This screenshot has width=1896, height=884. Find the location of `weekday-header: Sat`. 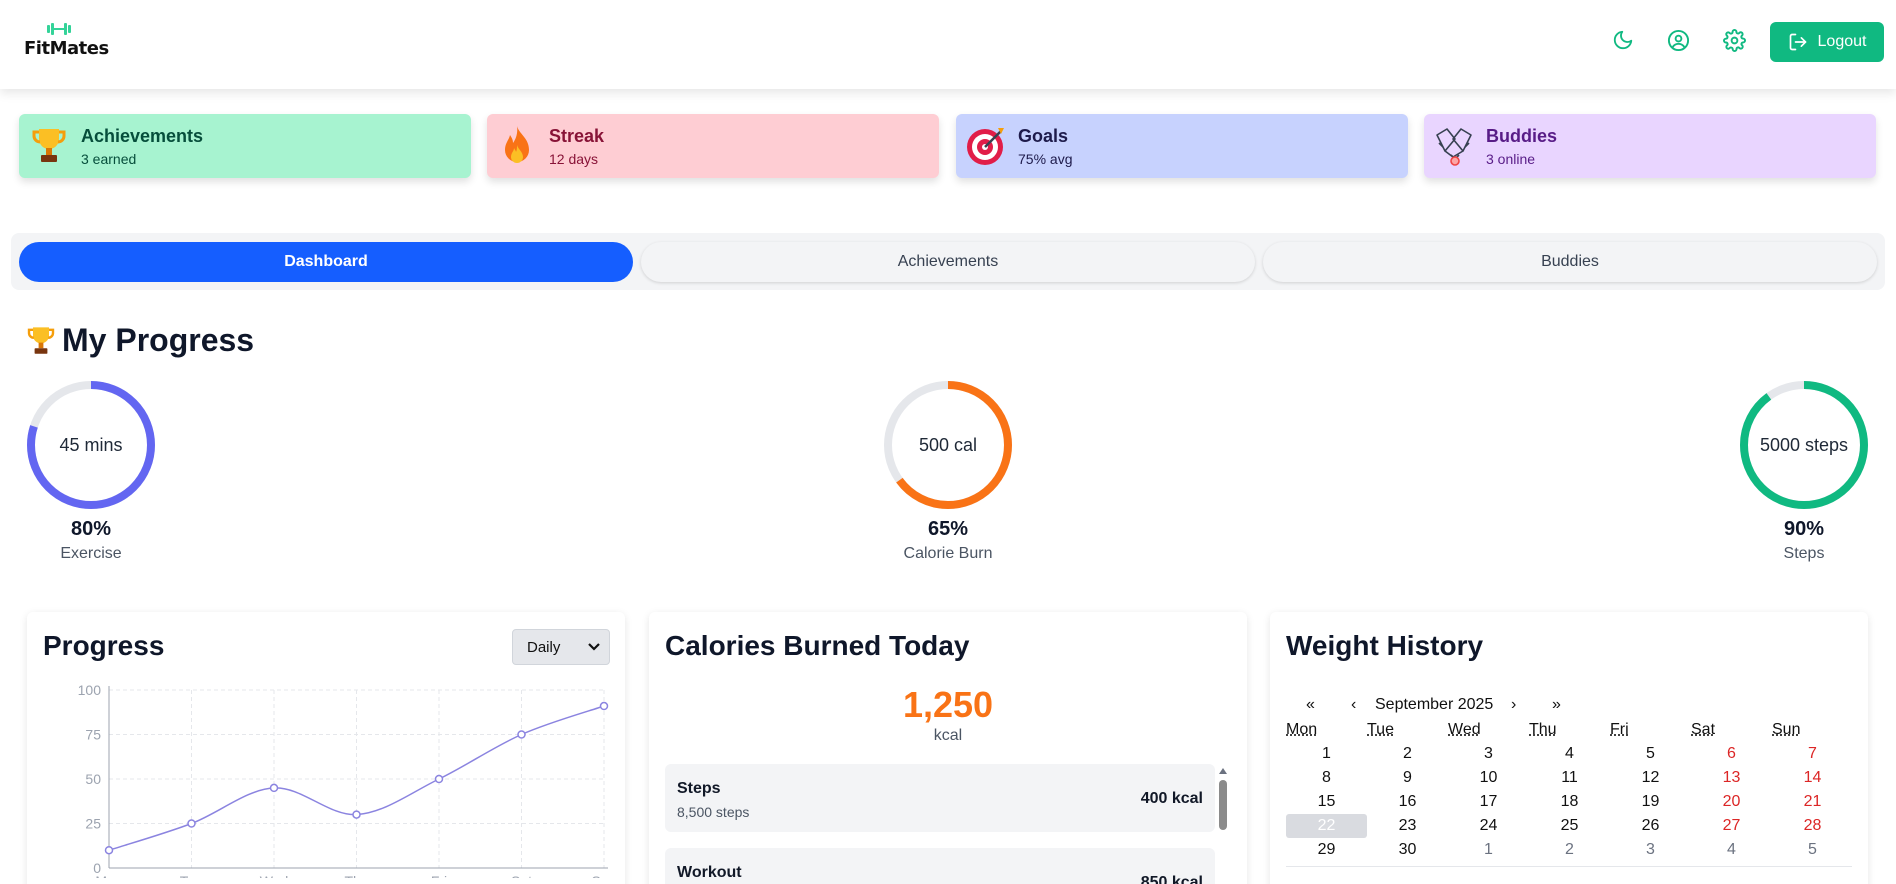

weekday-header: Sat is located at coordinates (1731, 730).